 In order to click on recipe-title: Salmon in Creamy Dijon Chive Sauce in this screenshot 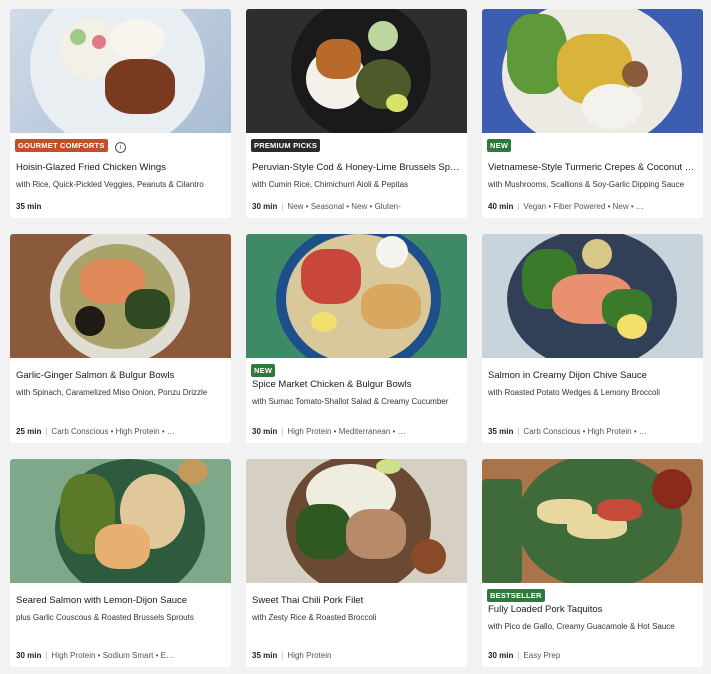, I will do `click(592, 375)`.